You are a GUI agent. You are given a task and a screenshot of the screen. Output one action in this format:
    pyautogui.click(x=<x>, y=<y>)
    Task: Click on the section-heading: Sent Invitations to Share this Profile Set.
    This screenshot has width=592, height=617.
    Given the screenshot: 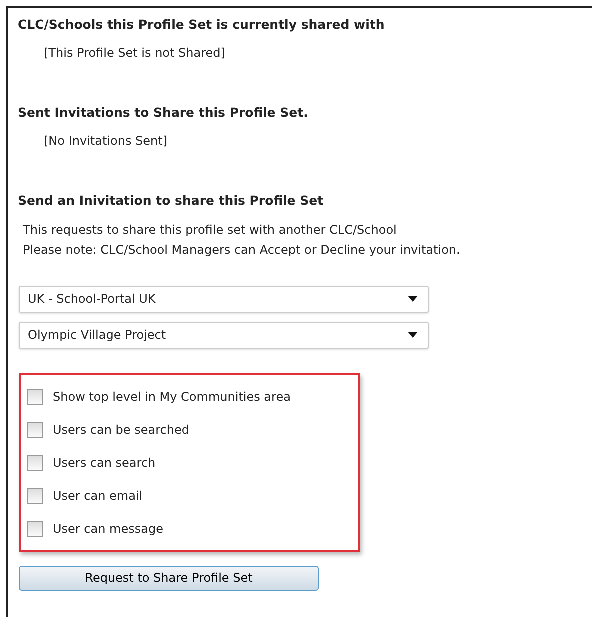 What is the action you would take?
    pyautogui.click(x=164, y=113)
    